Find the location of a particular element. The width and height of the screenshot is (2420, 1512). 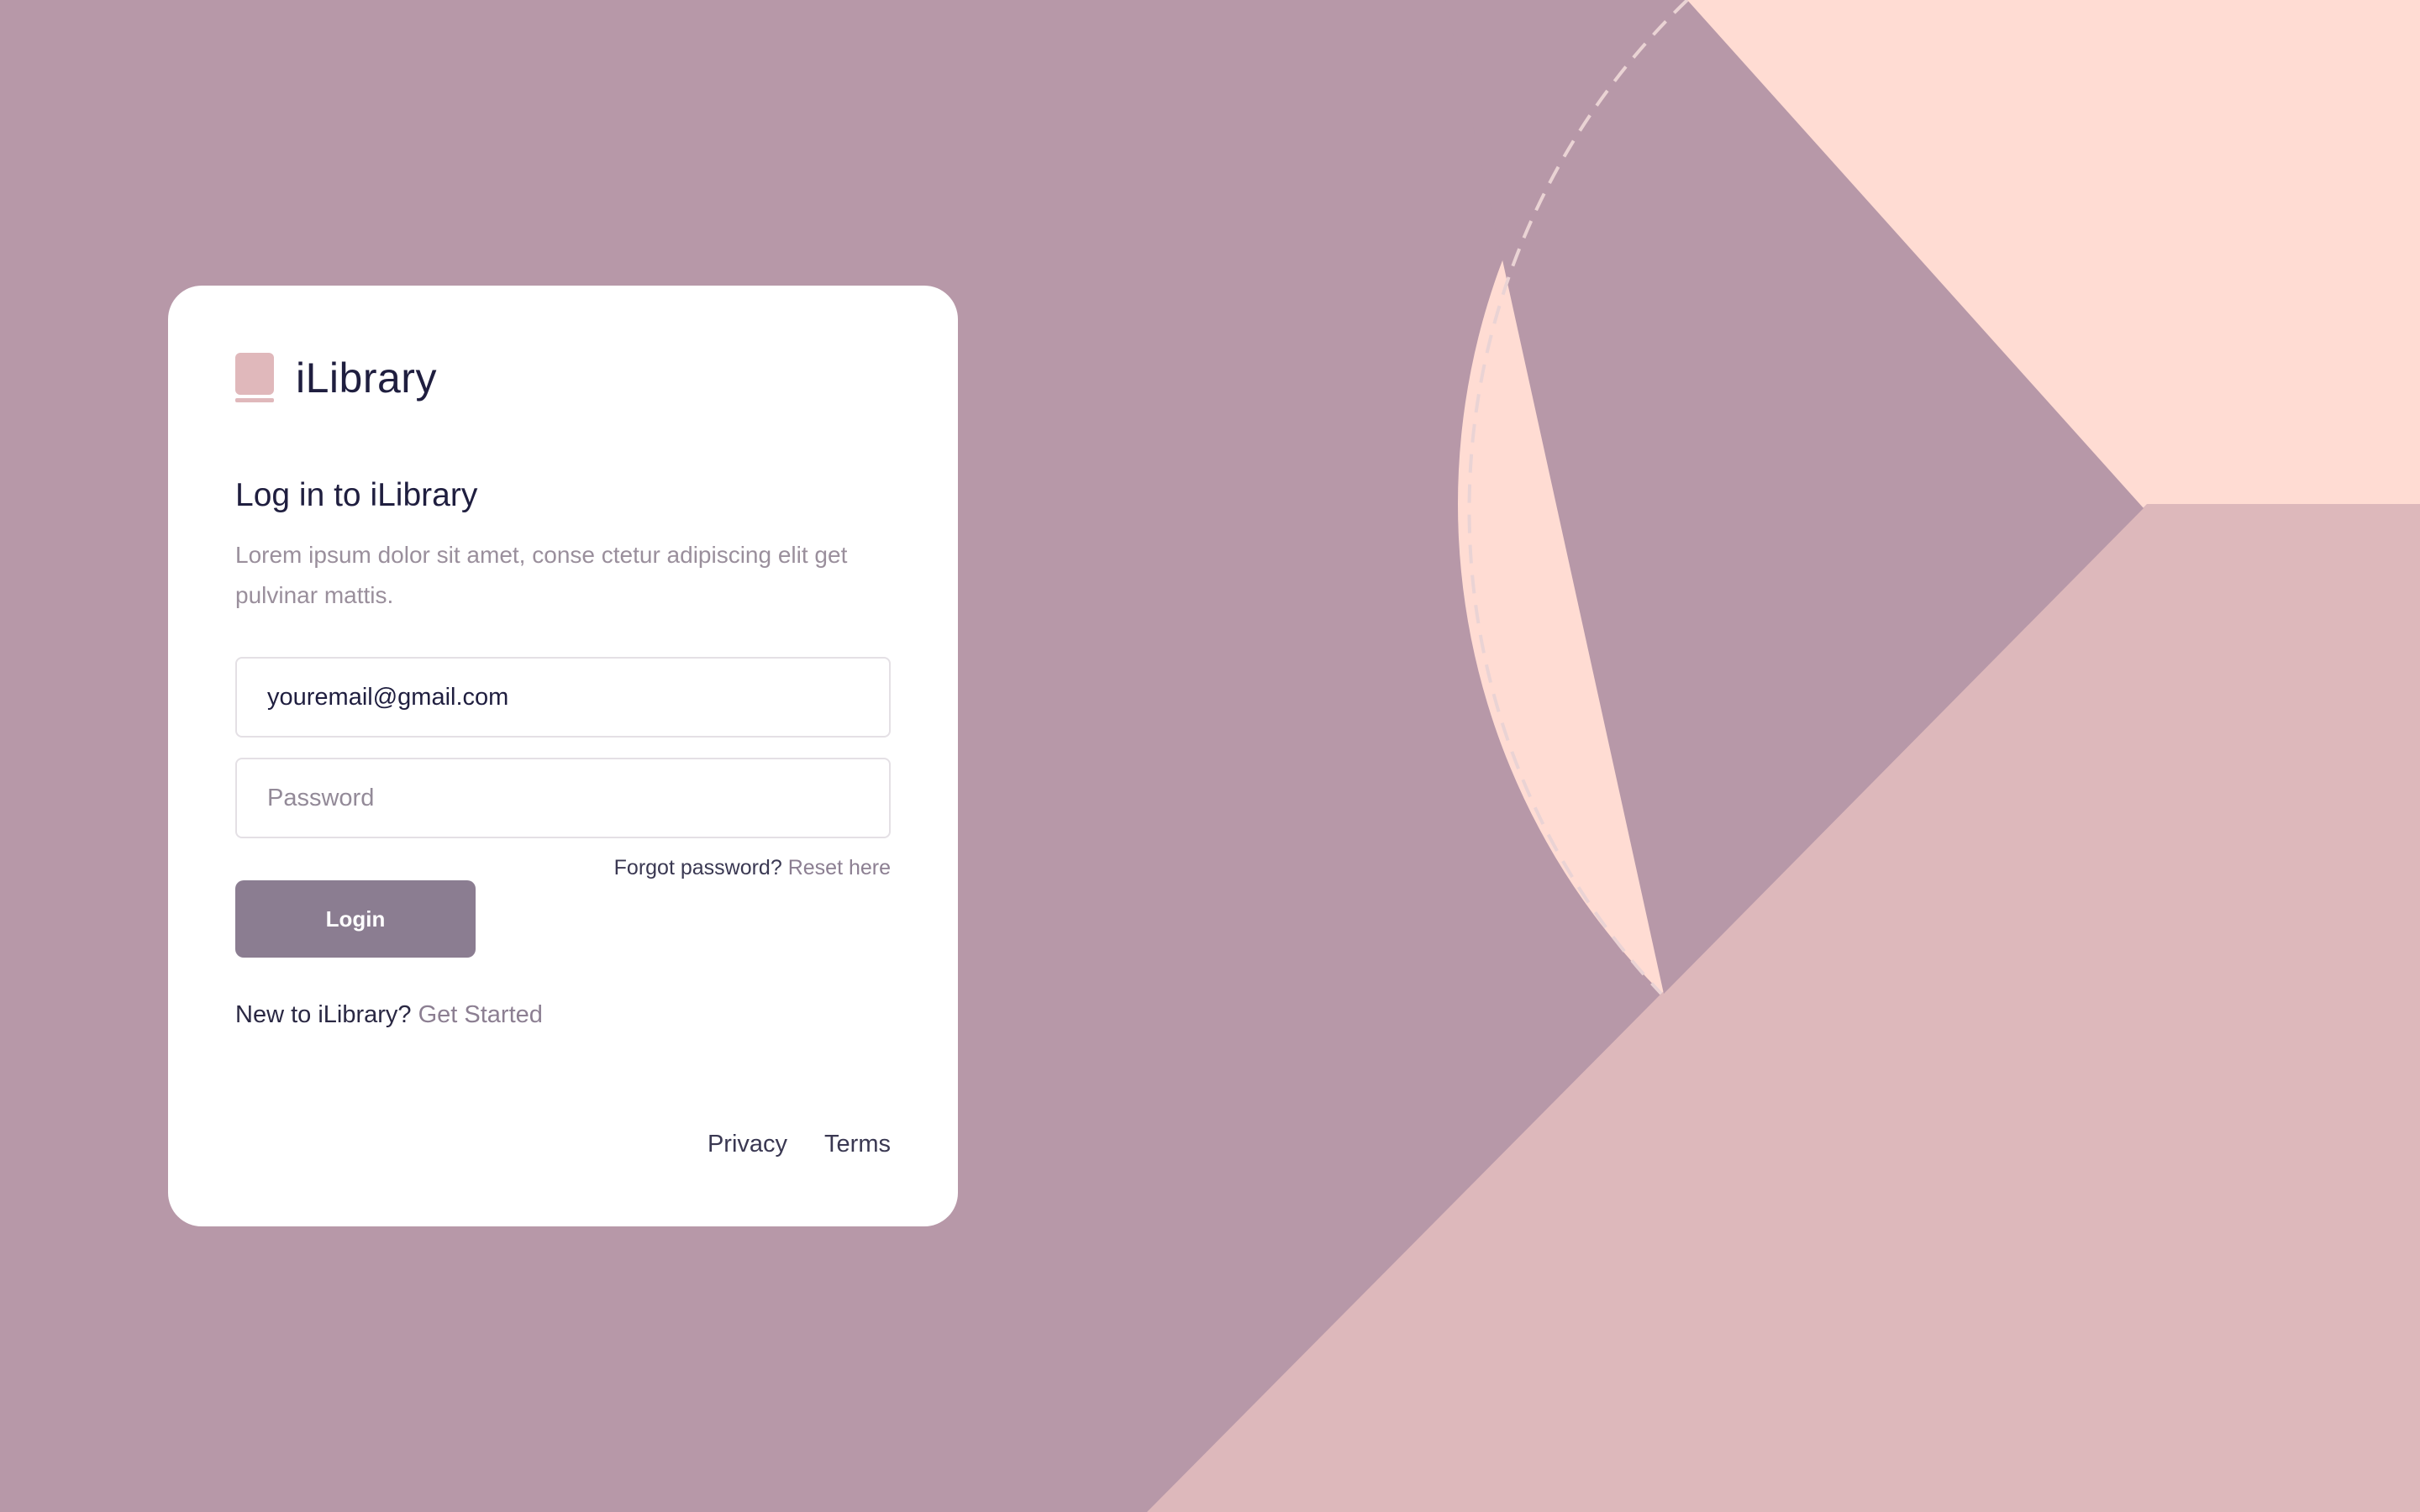

footer-links: Privacy Terms is located at coordinates (799, 1144).